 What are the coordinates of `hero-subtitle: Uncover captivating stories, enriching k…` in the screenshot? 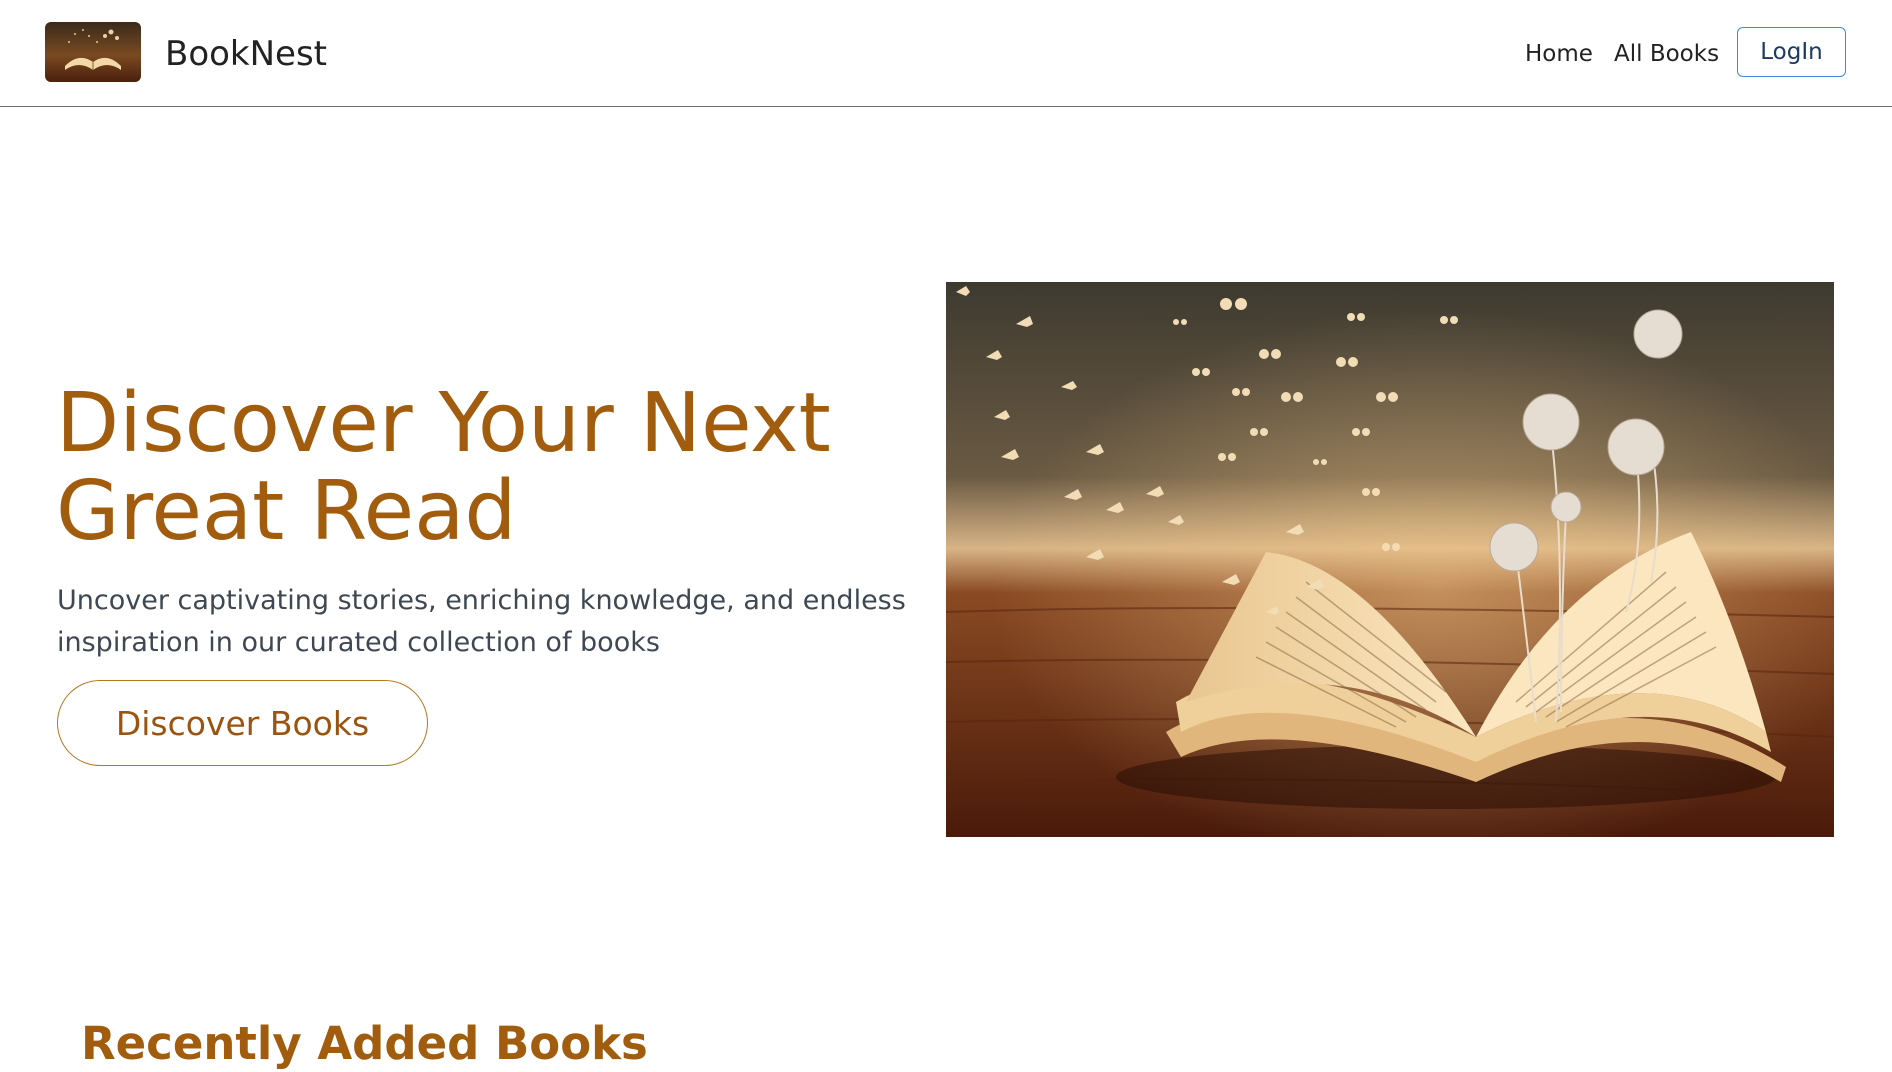 It's located at (481, 621).